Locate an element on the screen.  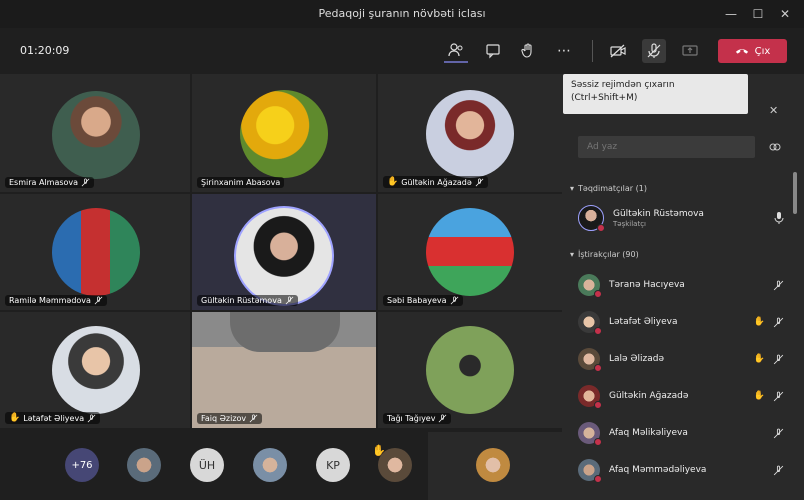
participant-tile: Esmira Almasova is located at coordinates (95, 133).